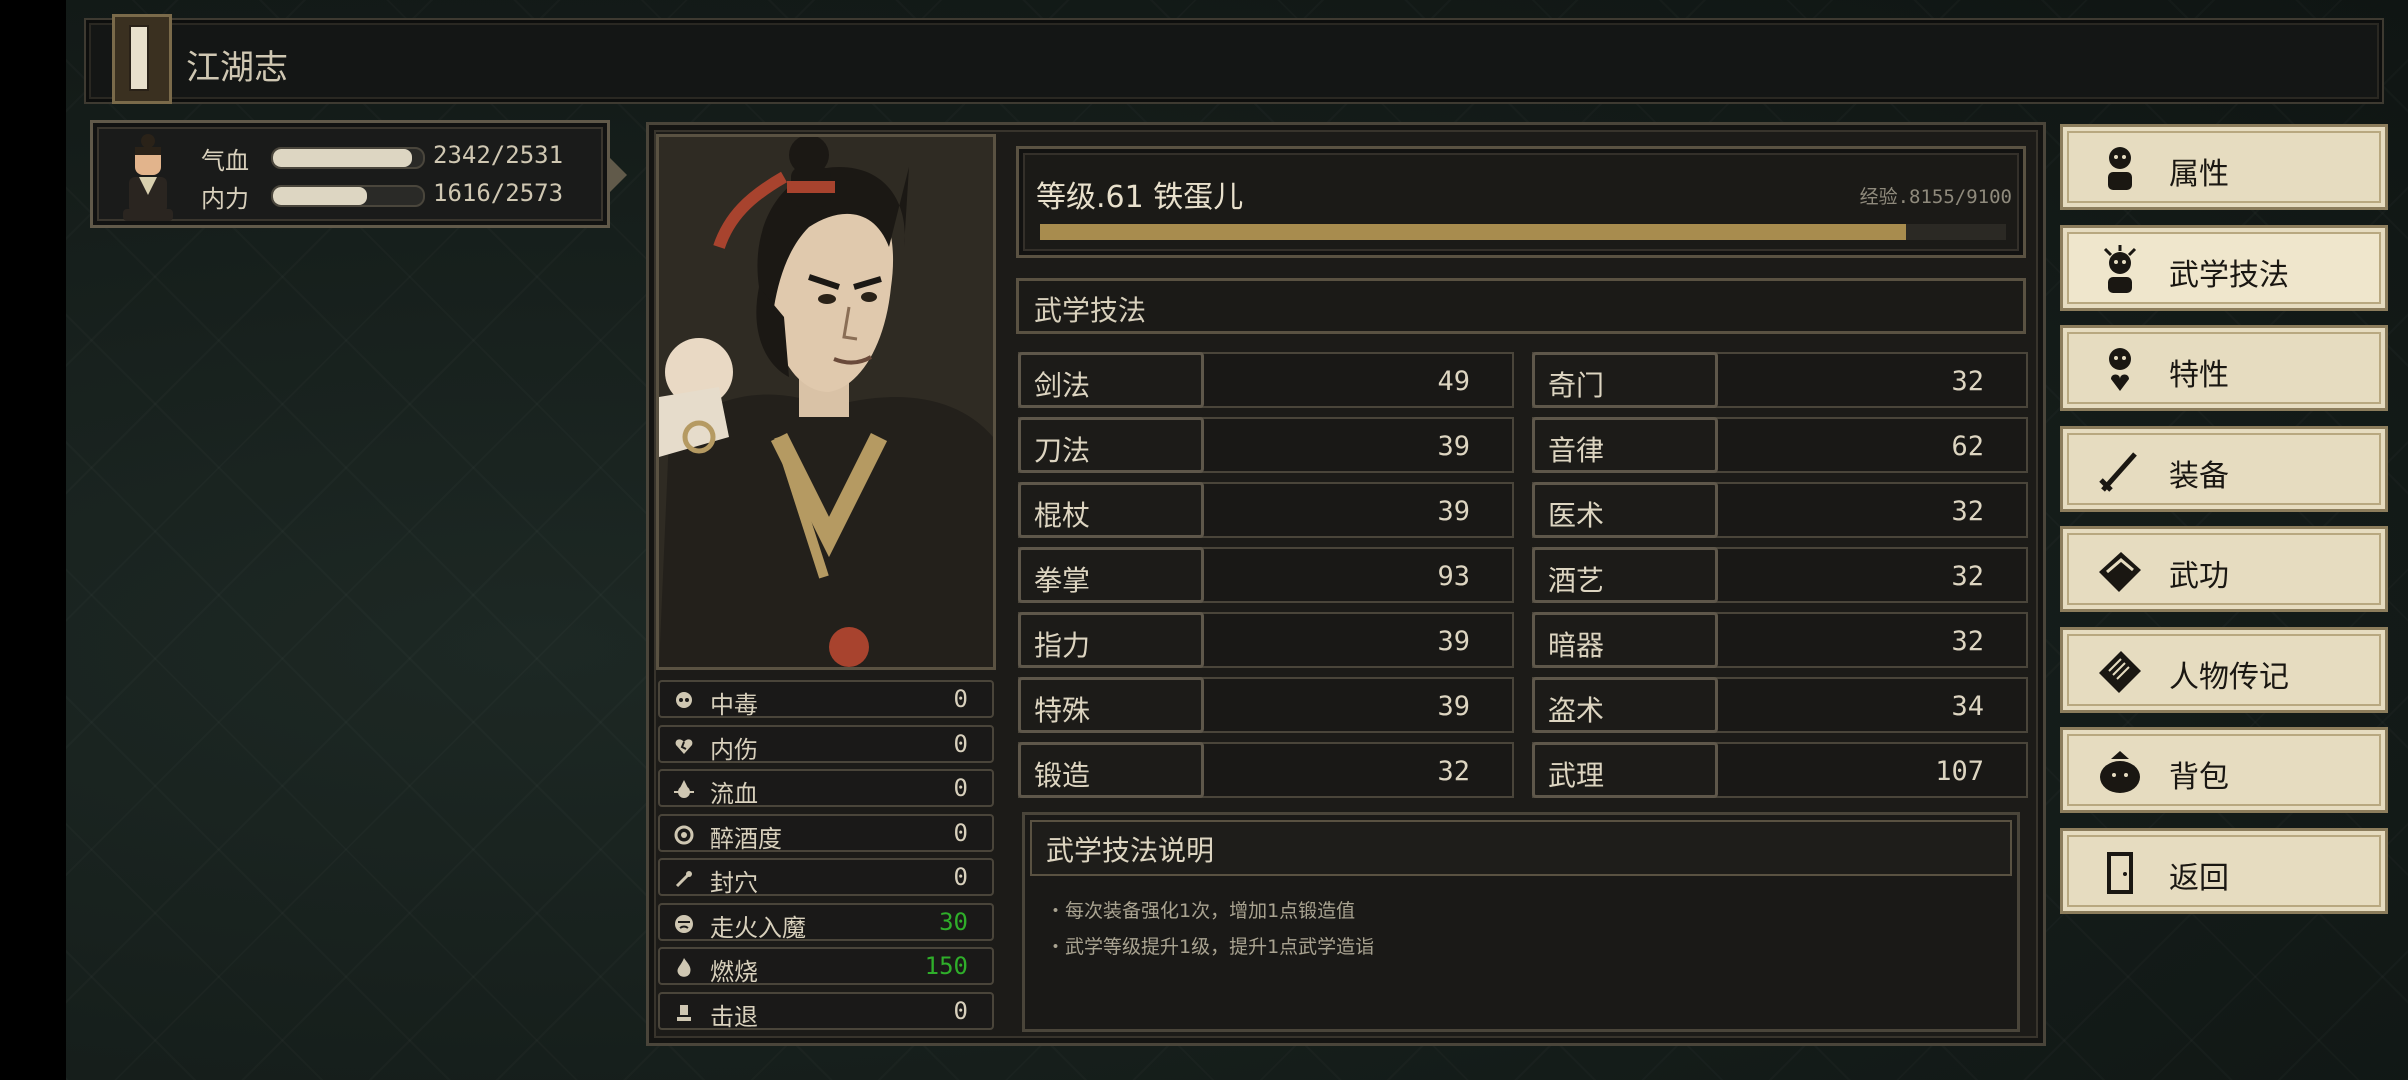  Describe the element at coordinates (734, 705) in the screenshot. I see `status-name: 中毒` at that location.